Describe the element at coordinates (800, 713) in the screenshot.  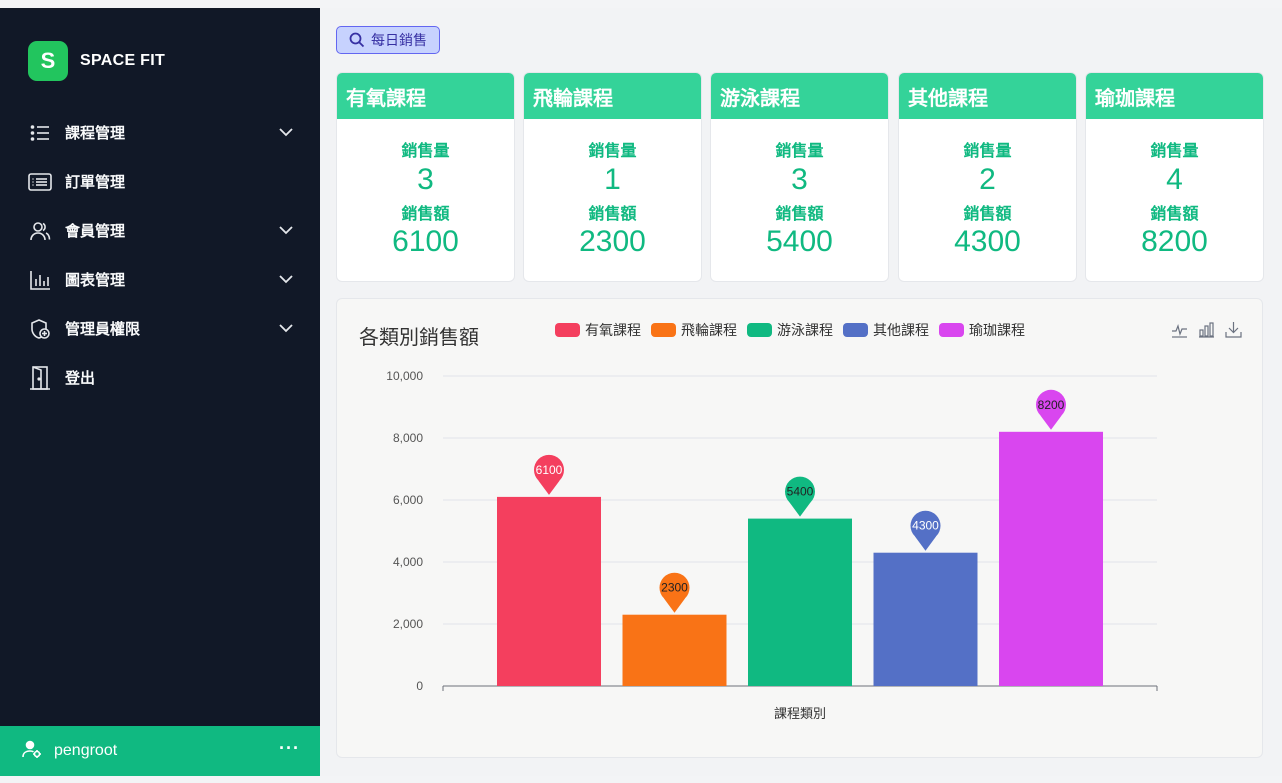
I see `x-axis-label: 課程類別` at that location.